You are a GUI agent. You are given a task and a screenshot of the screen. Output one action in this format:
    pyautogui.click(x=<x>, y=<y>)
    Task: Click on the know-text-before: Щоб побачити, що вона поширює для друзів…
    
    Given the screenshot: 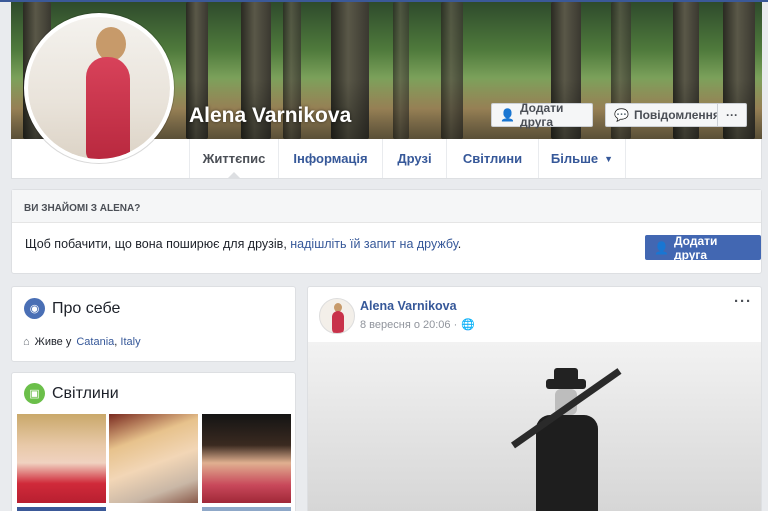 What is the action you would take?
    pyautogui.click(x=158, y=244)
    